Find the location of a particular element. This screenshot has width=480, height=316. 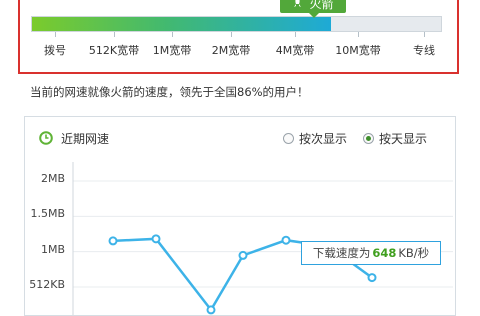

scale-label: 1M宽带 is located at coordinates (172, 50).